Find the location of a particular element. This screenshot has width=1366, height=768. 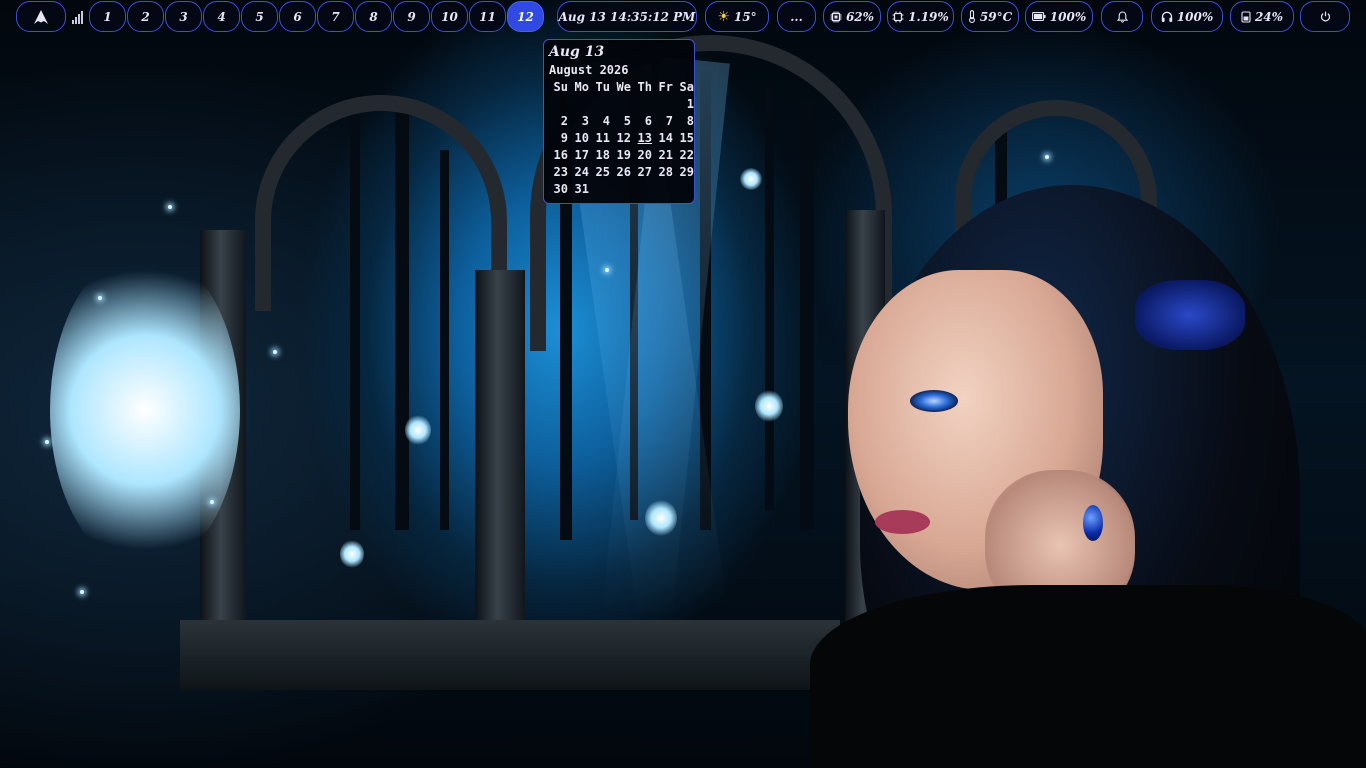

calendar-weekday: We is located at coordinates (623, 87).